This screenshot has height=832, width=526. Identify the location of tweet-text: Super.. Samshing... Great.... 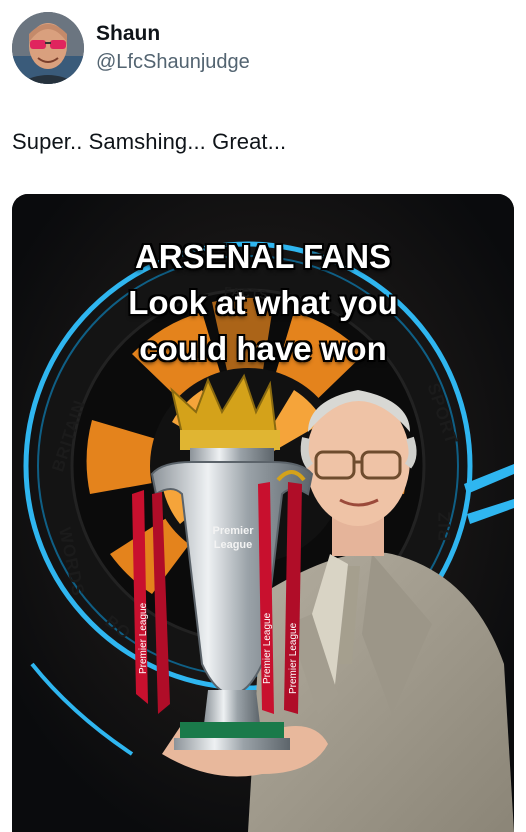
(149, 141).